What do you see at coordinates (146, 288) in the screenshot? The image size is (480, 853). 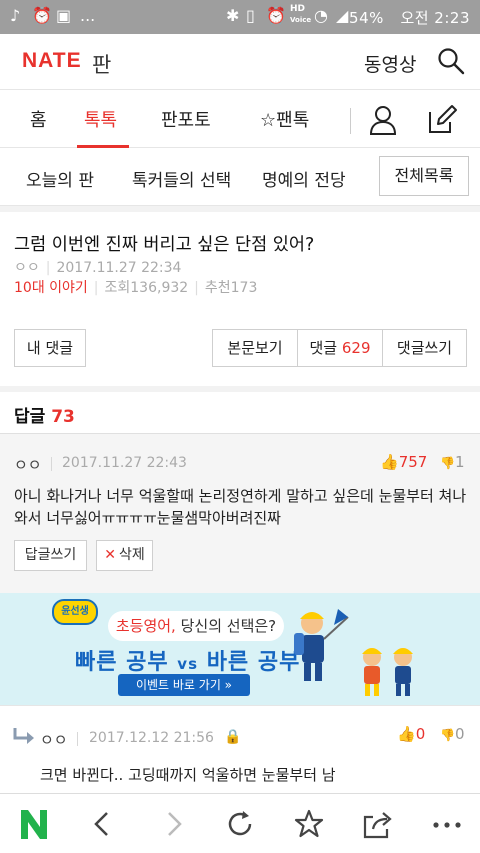 I see `article-views: 조회136,932` at bounding box center [146, 288].